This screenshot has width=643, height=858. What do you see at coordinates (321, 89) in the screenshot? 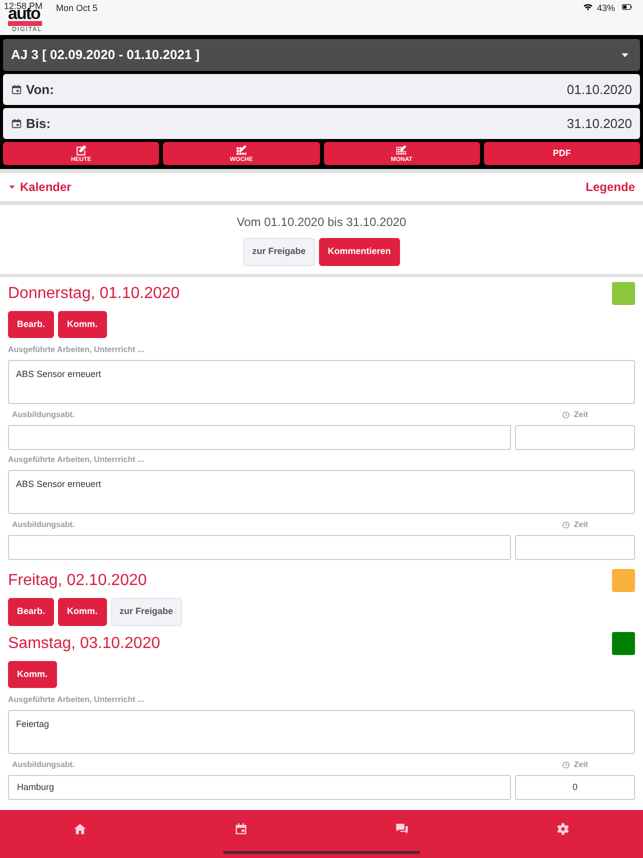
I see `date-field: Von: 01.10.2020` at bounding box center [321, 89].